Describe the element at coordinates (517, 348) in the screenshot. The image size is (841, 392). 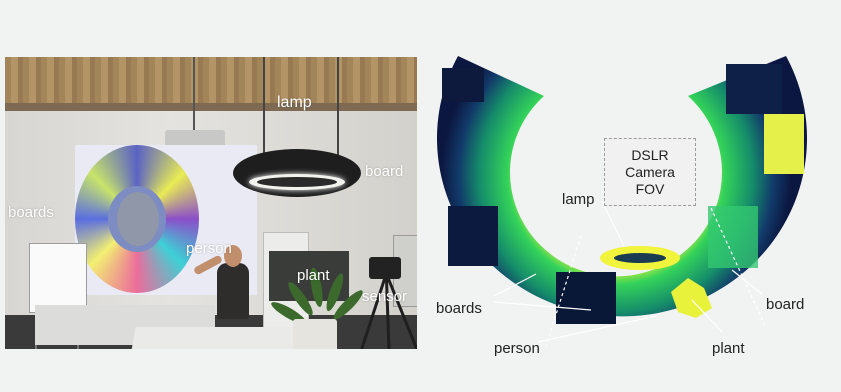
I see `scan-label-person: person` at that location.